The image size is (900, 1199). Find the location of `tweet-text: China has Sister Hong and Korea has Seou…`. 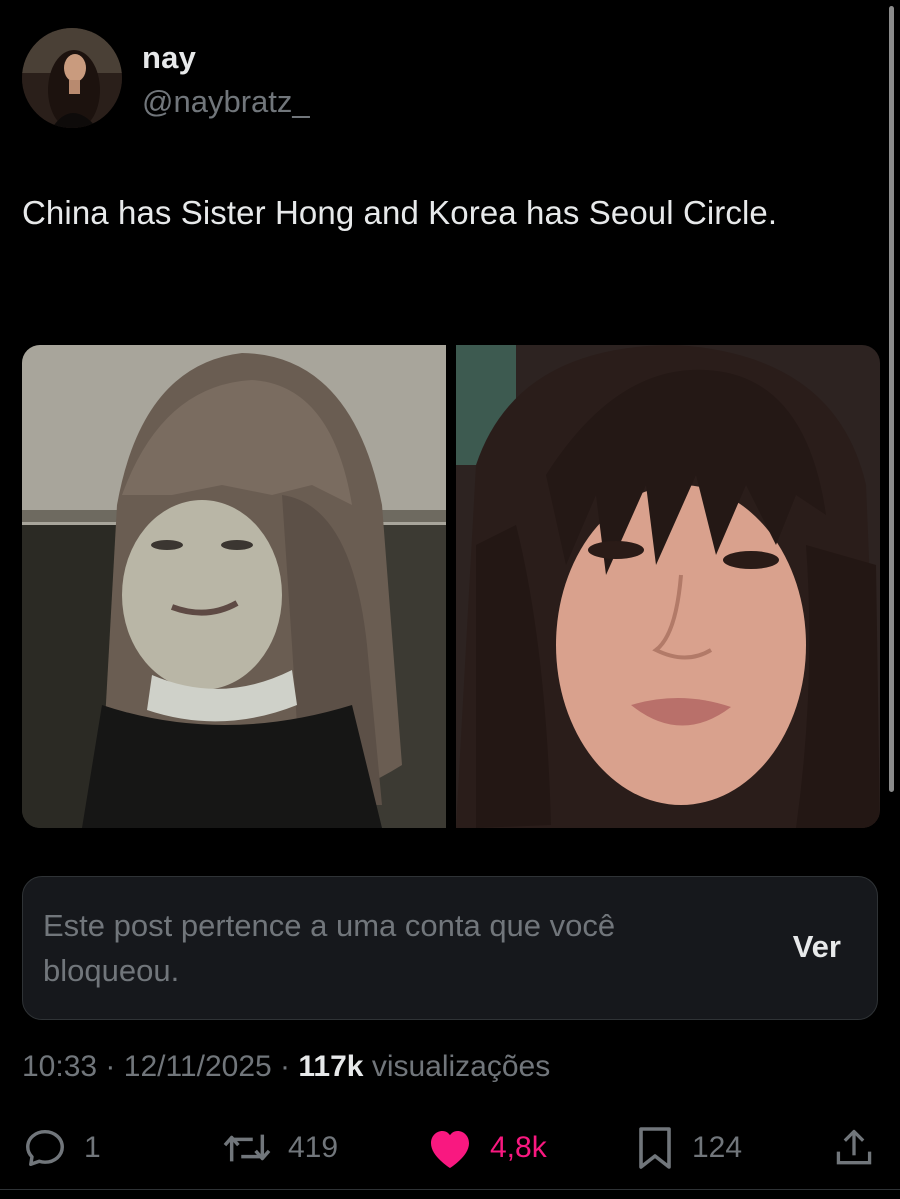

tweet-text: China has Sister Hong and Korea has Seou… is located at coordinates (400, 212).